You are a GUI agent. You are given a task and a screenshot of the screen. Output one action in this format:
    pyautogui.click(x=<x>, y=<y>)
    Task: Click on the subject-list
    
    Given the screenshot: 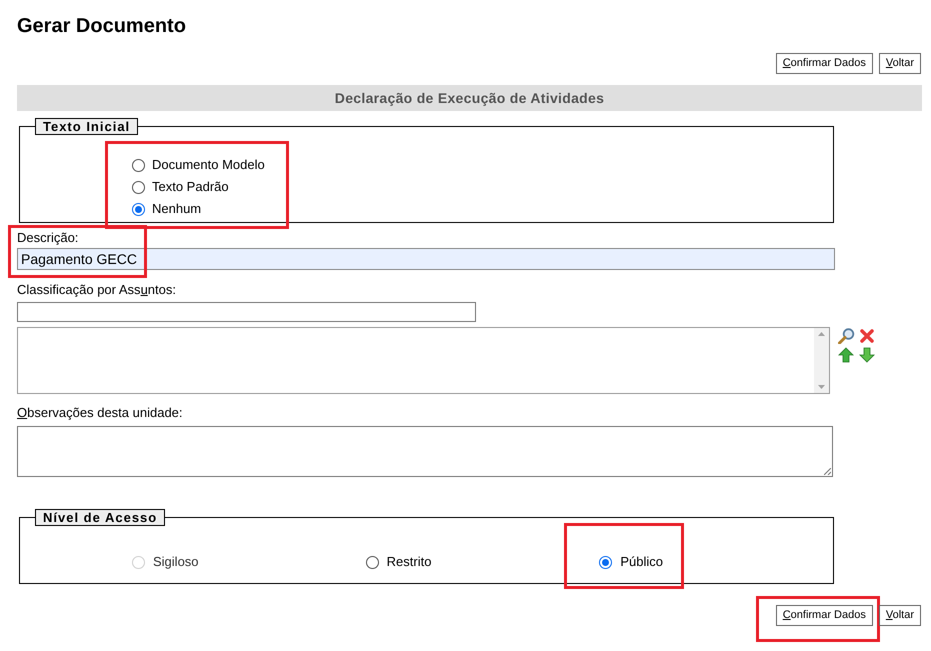 What is the action you would take?
    pyautogui.click(x=423, y=360)
    